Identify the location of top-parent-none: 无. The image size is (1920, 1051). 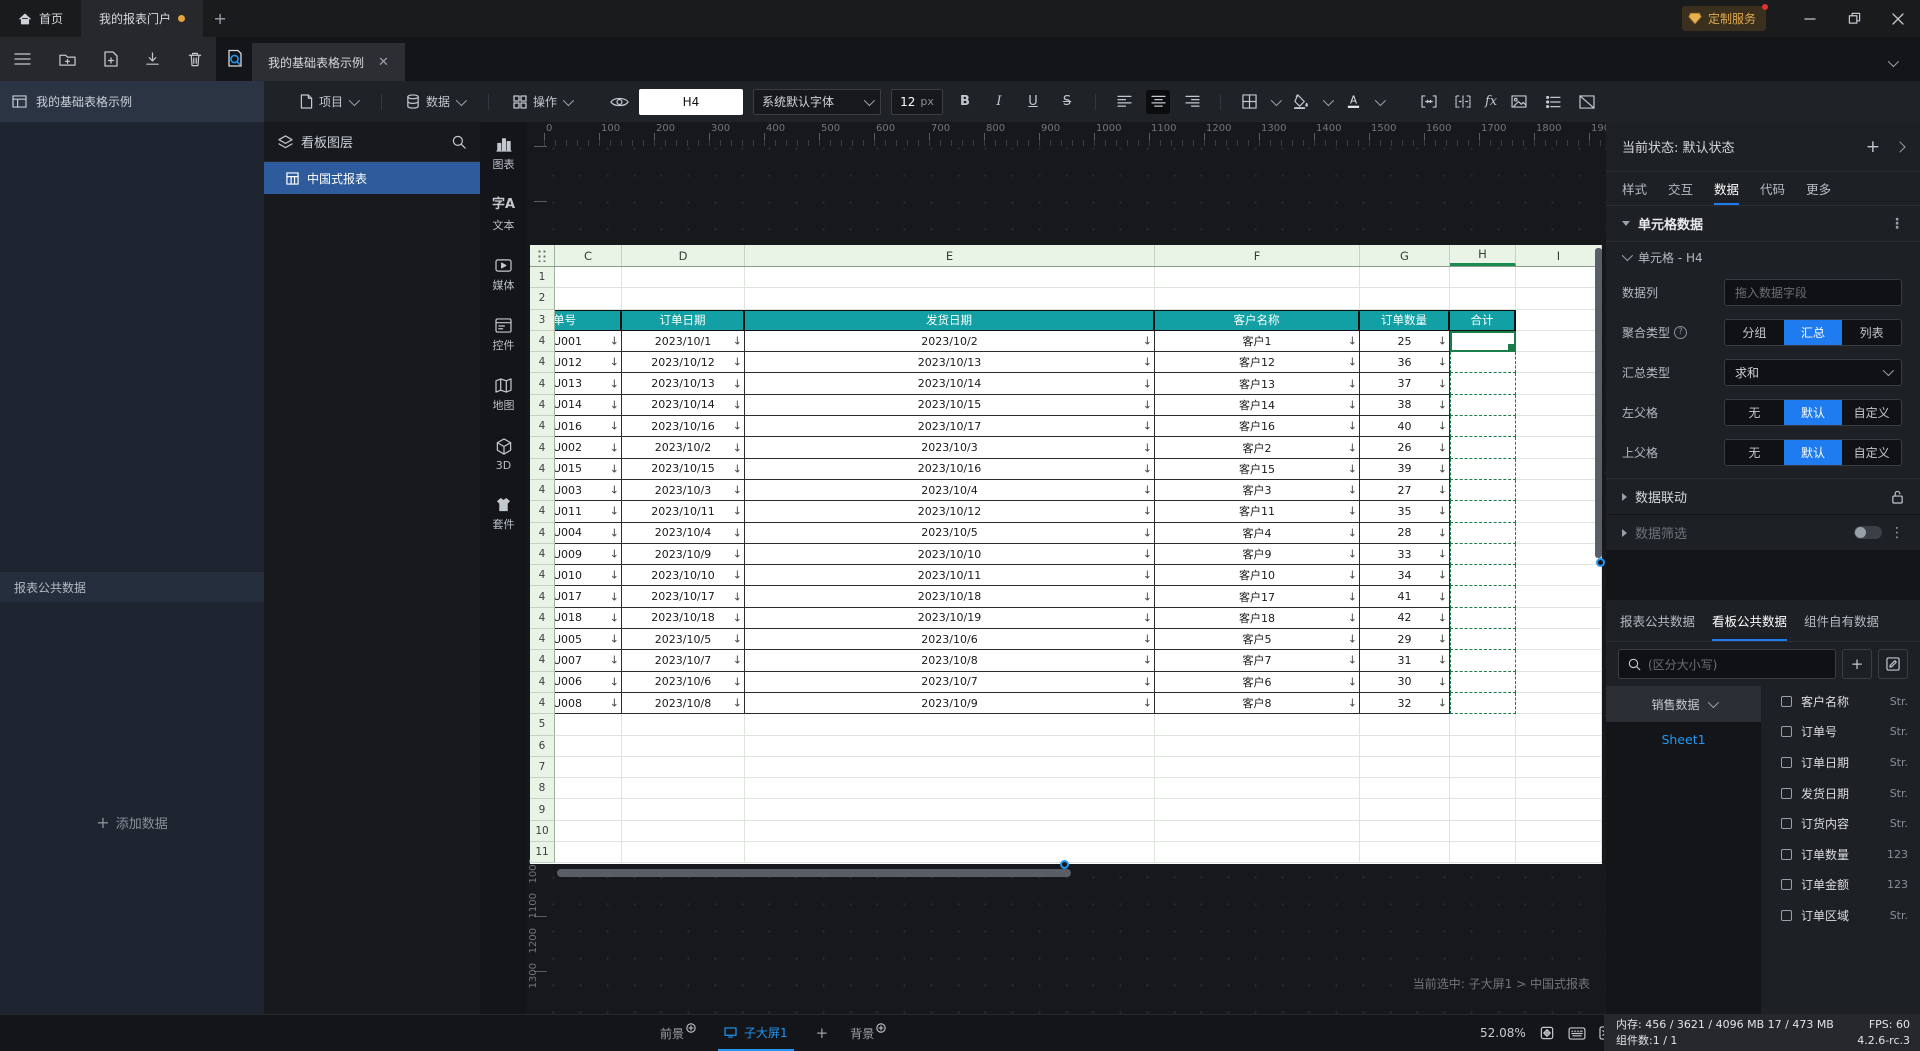
(1754, 452).